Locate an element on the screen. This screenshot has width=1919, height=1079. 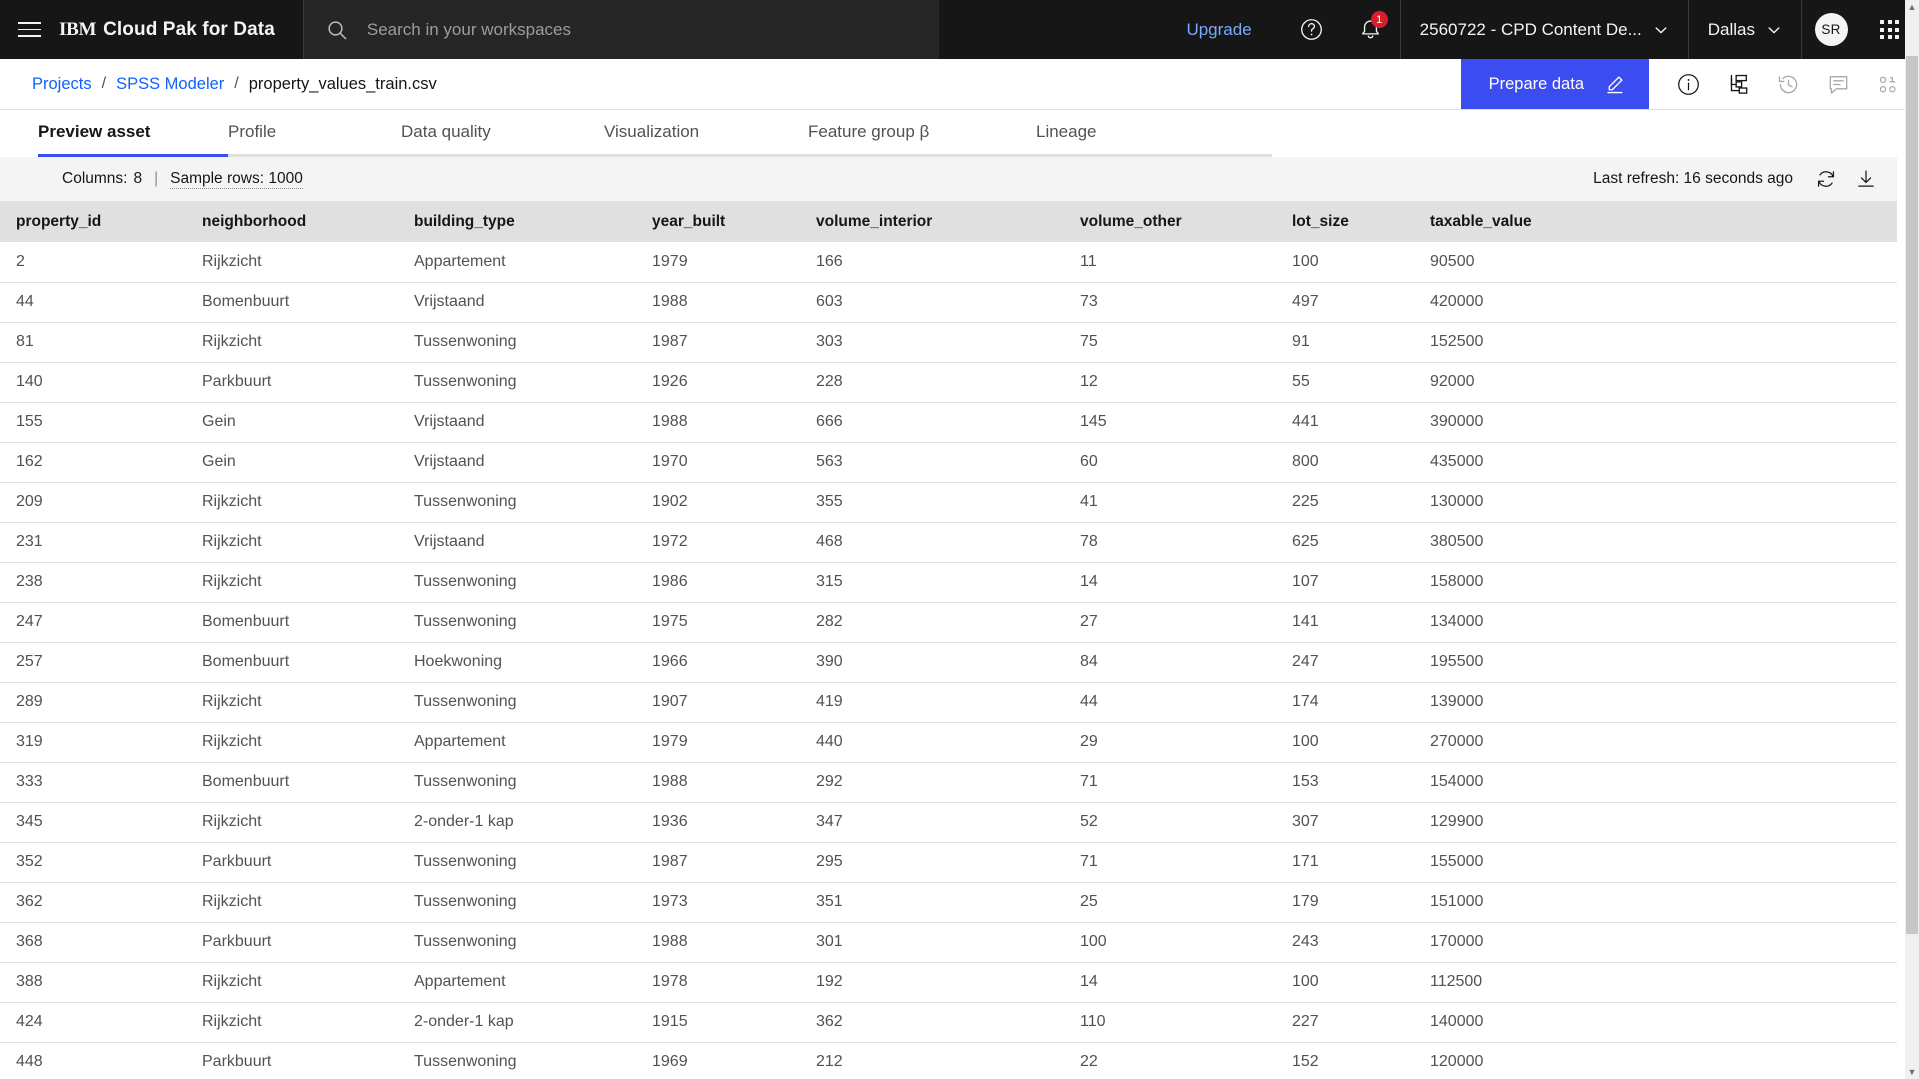
cell-volume_interior: 355 is located at coordinates (932, 502).